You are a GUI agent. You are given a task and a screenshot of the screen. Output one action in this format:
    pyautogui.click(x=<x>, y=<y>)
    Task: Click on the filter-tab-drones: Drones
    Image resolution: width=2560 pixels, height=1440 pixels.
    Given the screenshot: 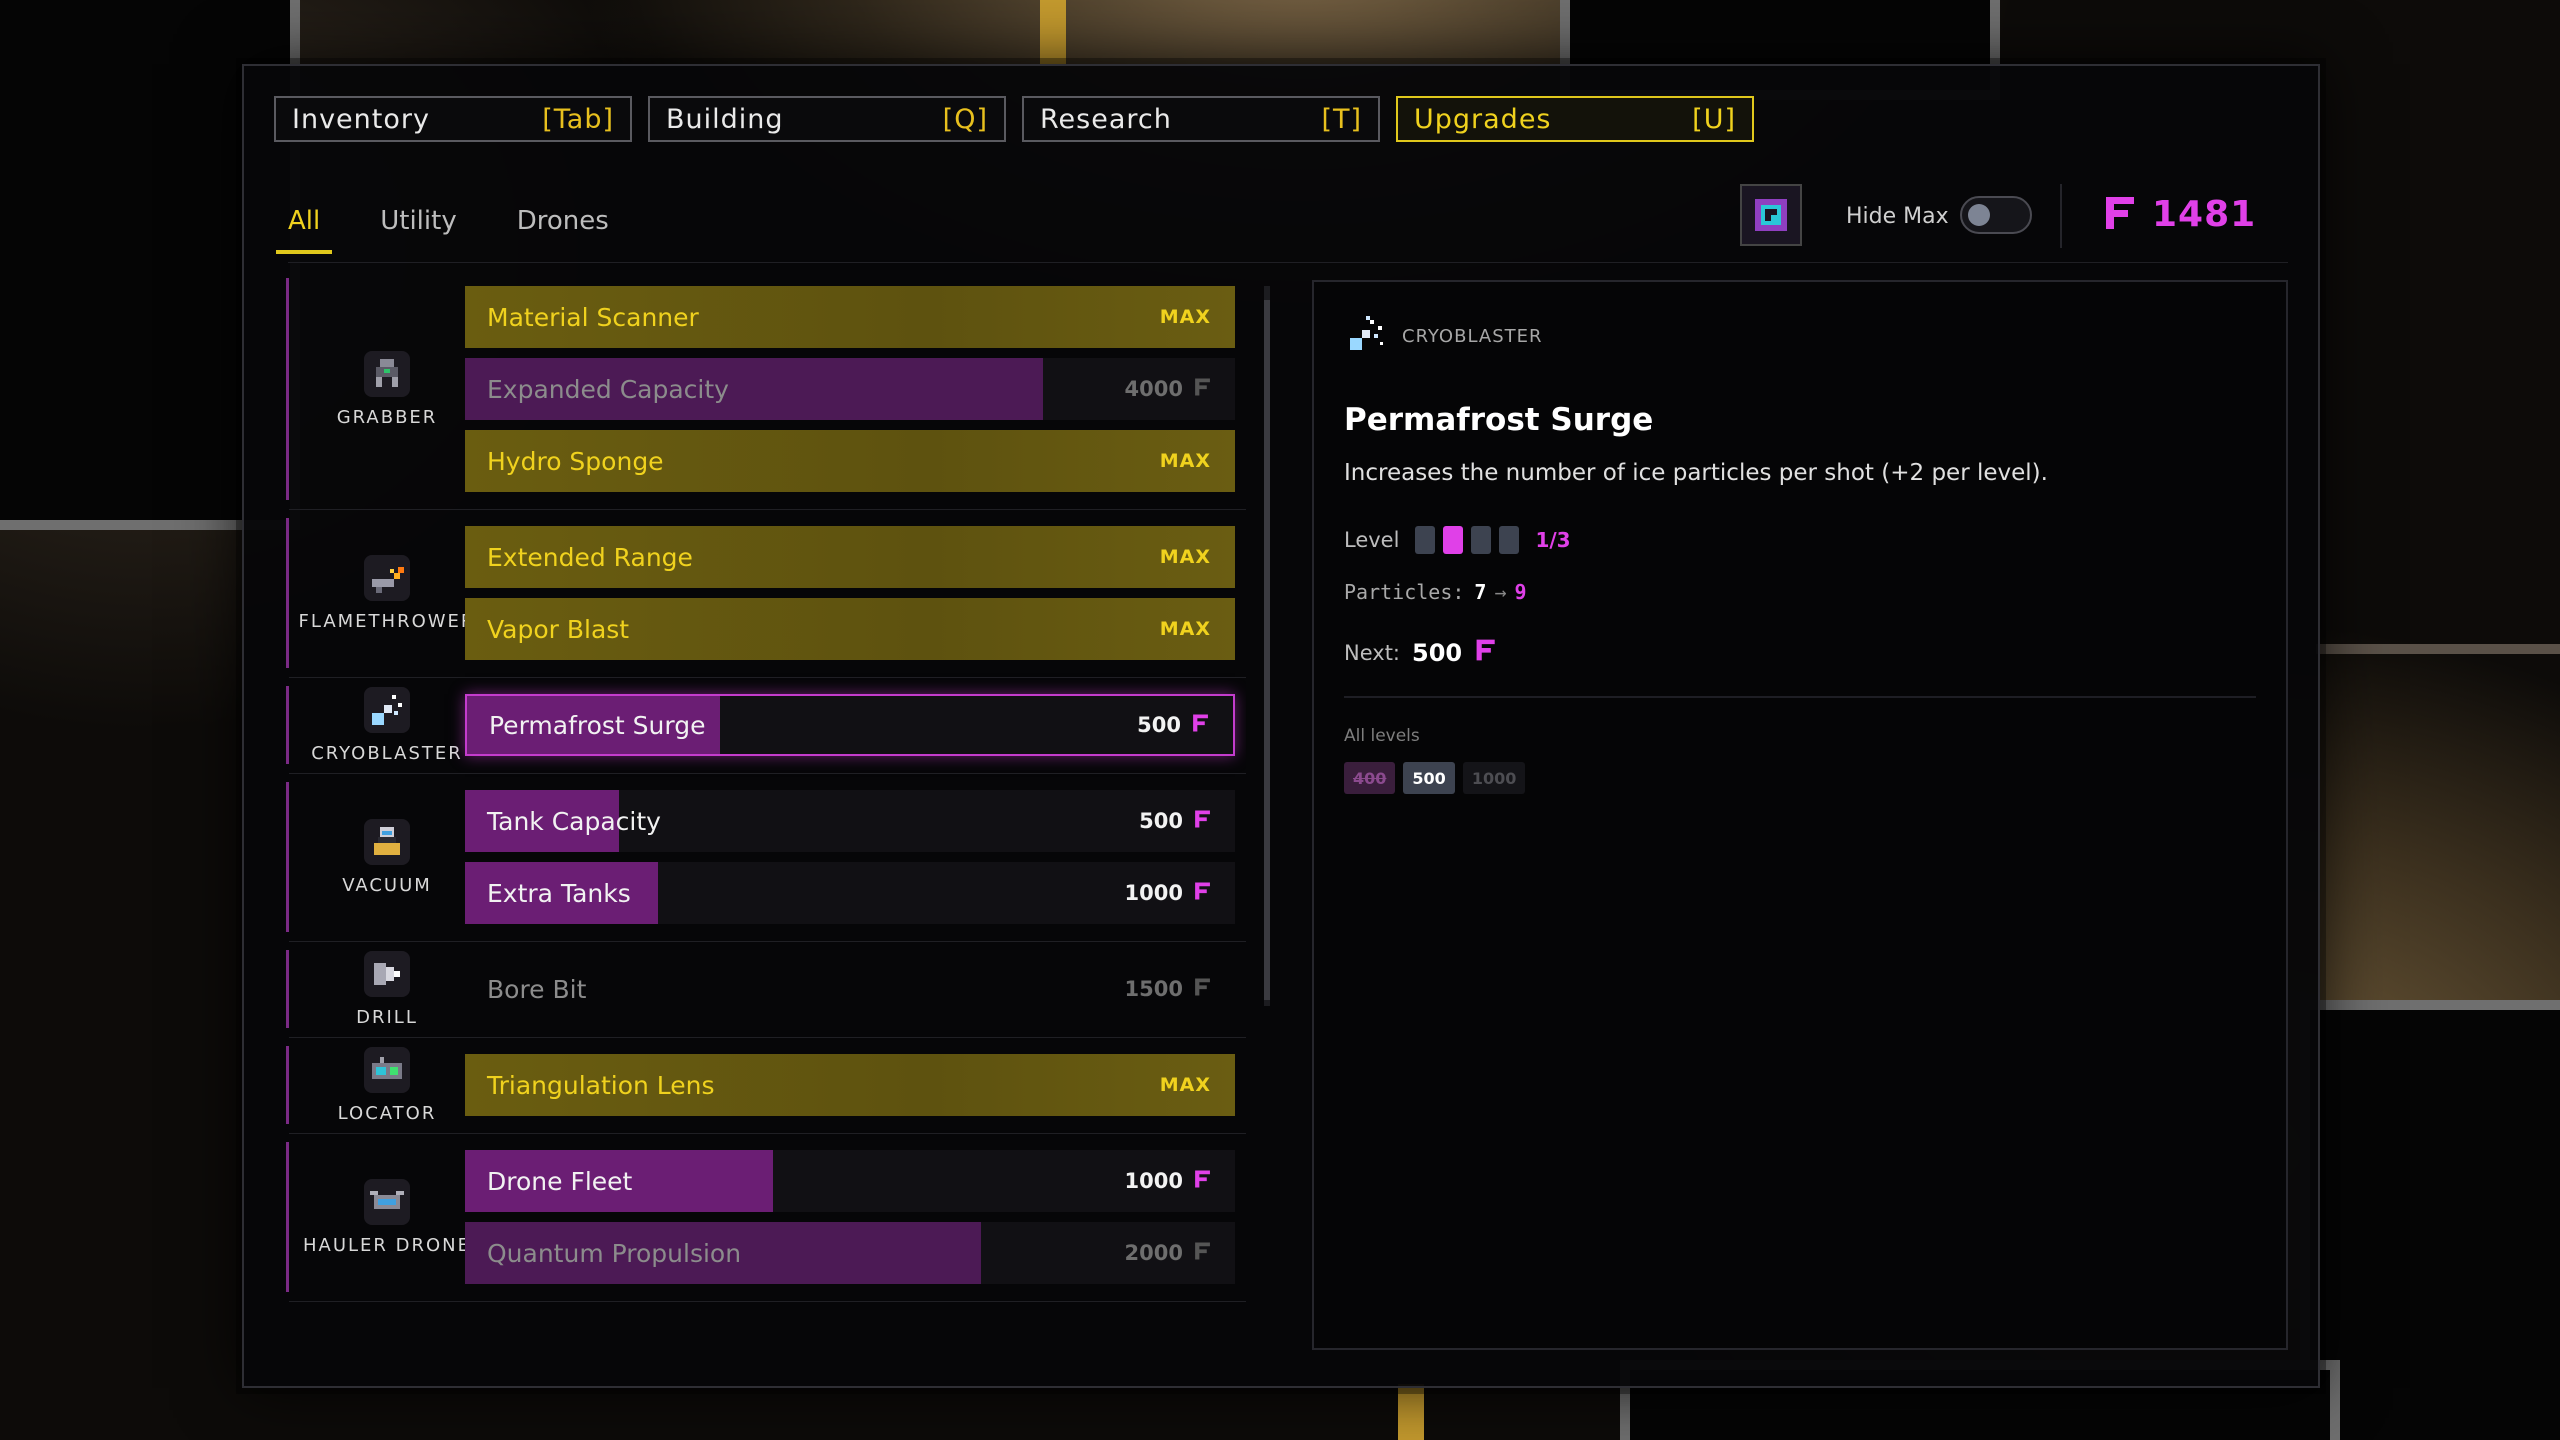 What is the action you would take?
    pyautogui.click(x=563, y=230)
    